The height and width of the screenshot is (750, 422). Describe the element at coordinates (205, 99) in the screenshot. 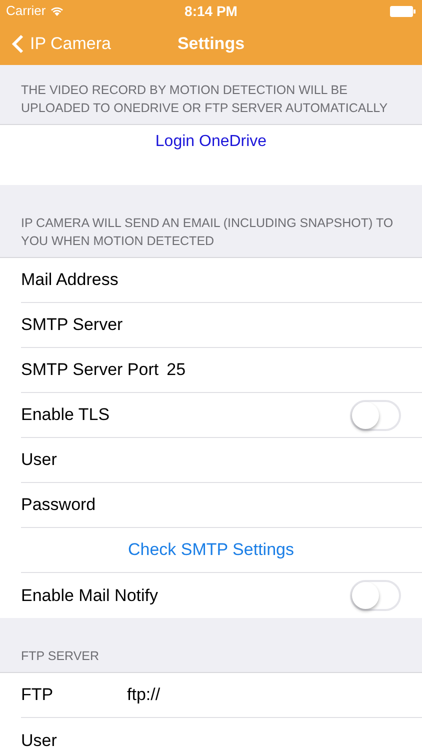

I see `section-header: THE VIDEO RECORD BY MOTION DETECTION WILL BE UPLOADED TO ONEDRIVE OR FTP SERVER AUTOMATICALLY` at that location.